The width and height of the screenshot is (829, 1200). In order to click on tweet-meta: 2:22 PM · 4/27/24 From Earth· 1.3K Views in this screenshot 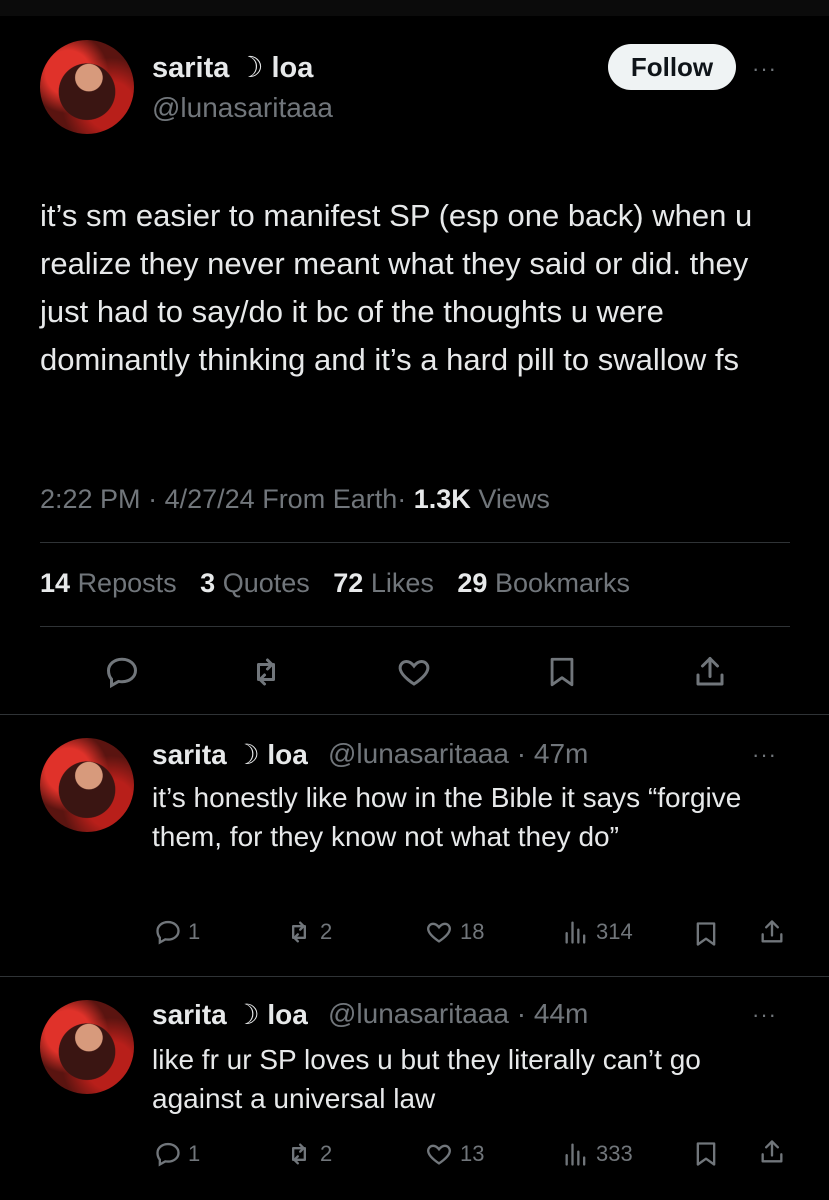, I will do `click(295, 499)`.